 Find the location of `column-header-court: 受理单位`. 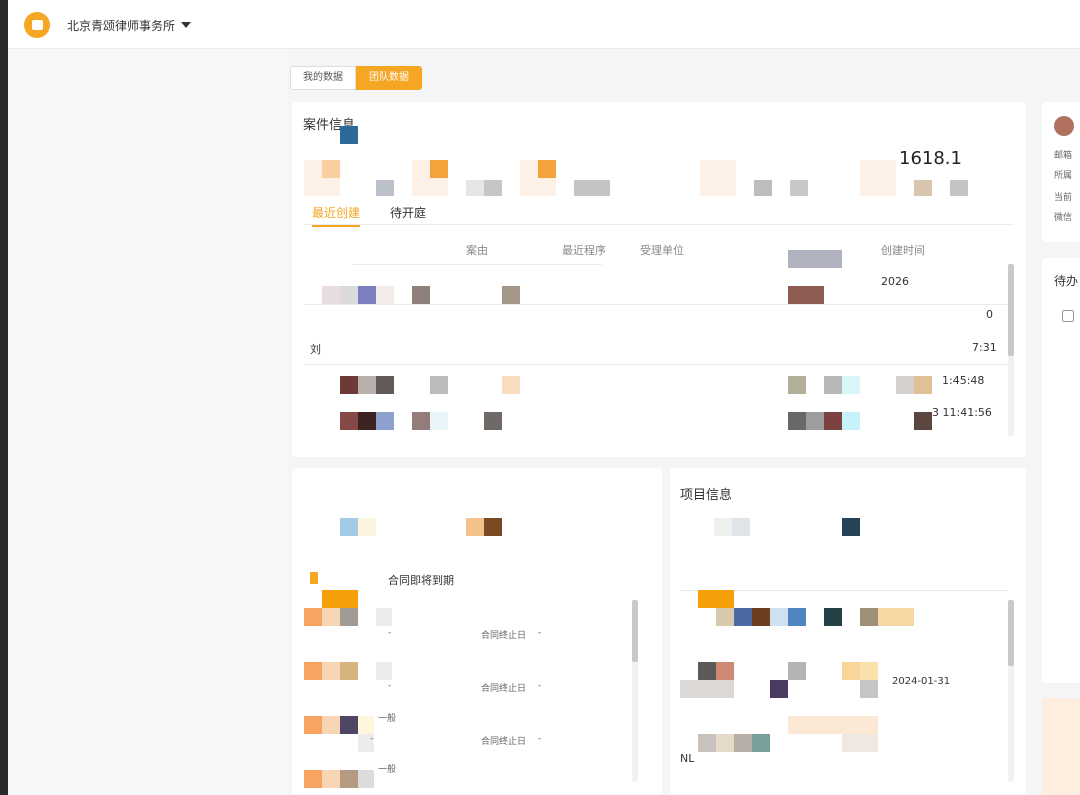

column-header-court: 受理单位 is located at coordinates (662, 250).